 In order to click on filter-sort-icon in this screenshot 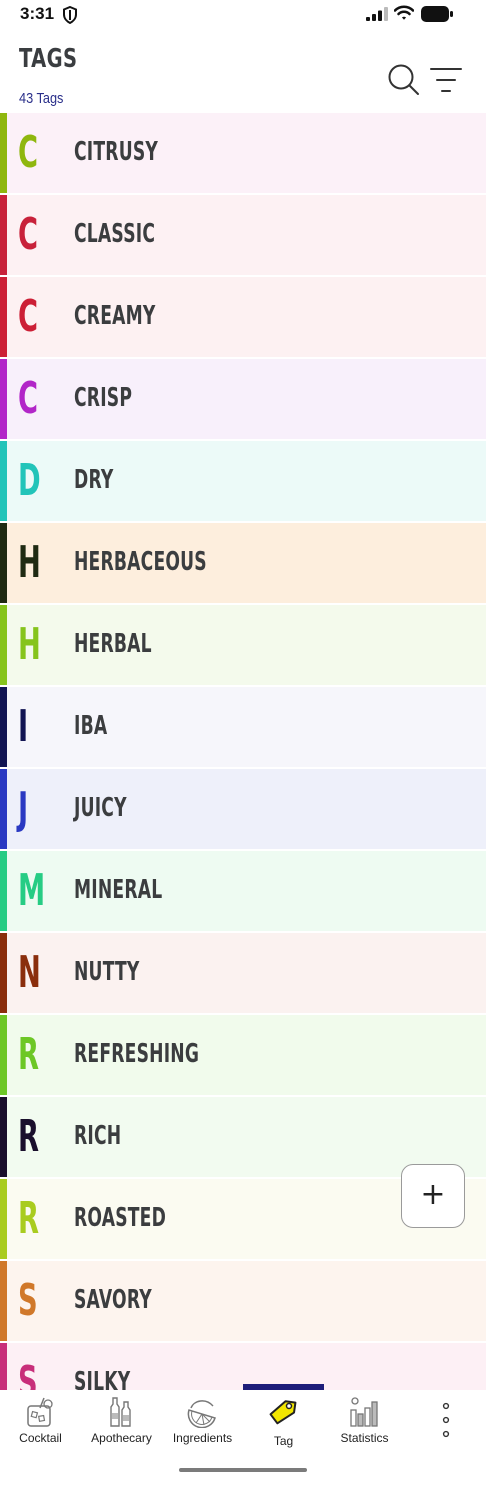, I will do `click(446, 80)`.